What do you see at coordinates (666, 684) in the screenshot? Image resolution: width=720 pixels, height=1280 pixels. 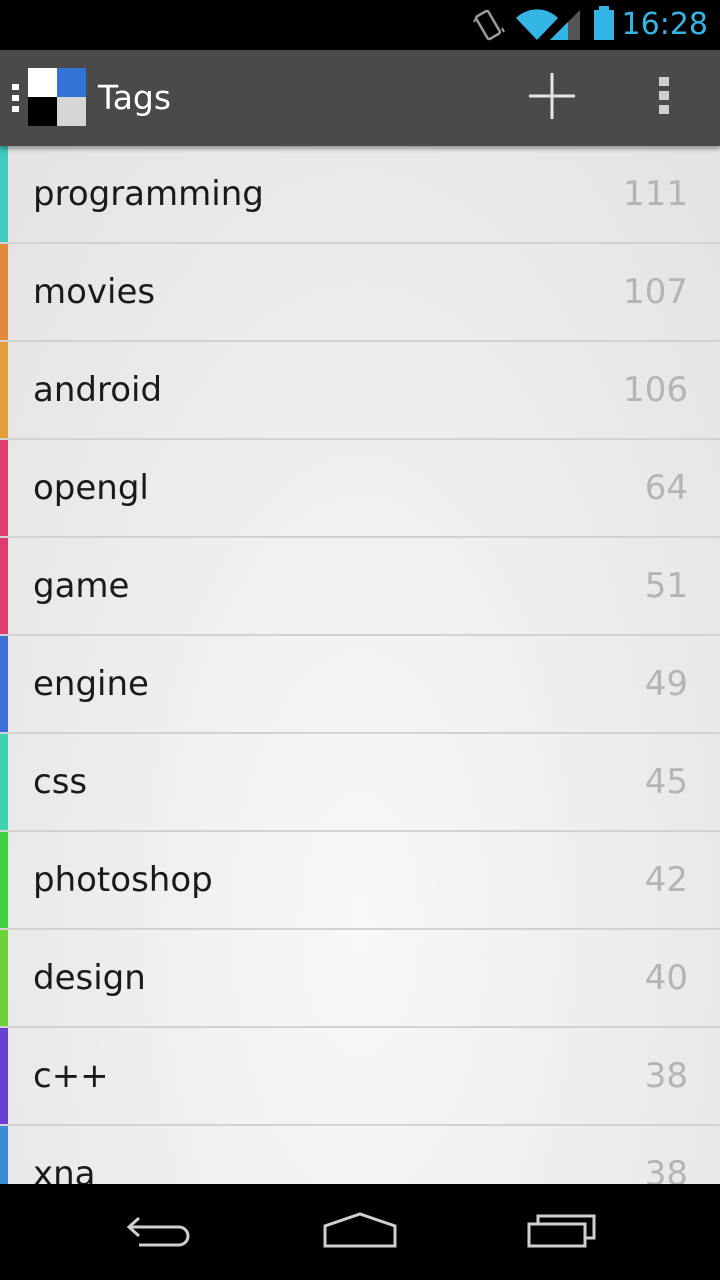 I see `tag-count: 49` at bounding box center [666, 684].